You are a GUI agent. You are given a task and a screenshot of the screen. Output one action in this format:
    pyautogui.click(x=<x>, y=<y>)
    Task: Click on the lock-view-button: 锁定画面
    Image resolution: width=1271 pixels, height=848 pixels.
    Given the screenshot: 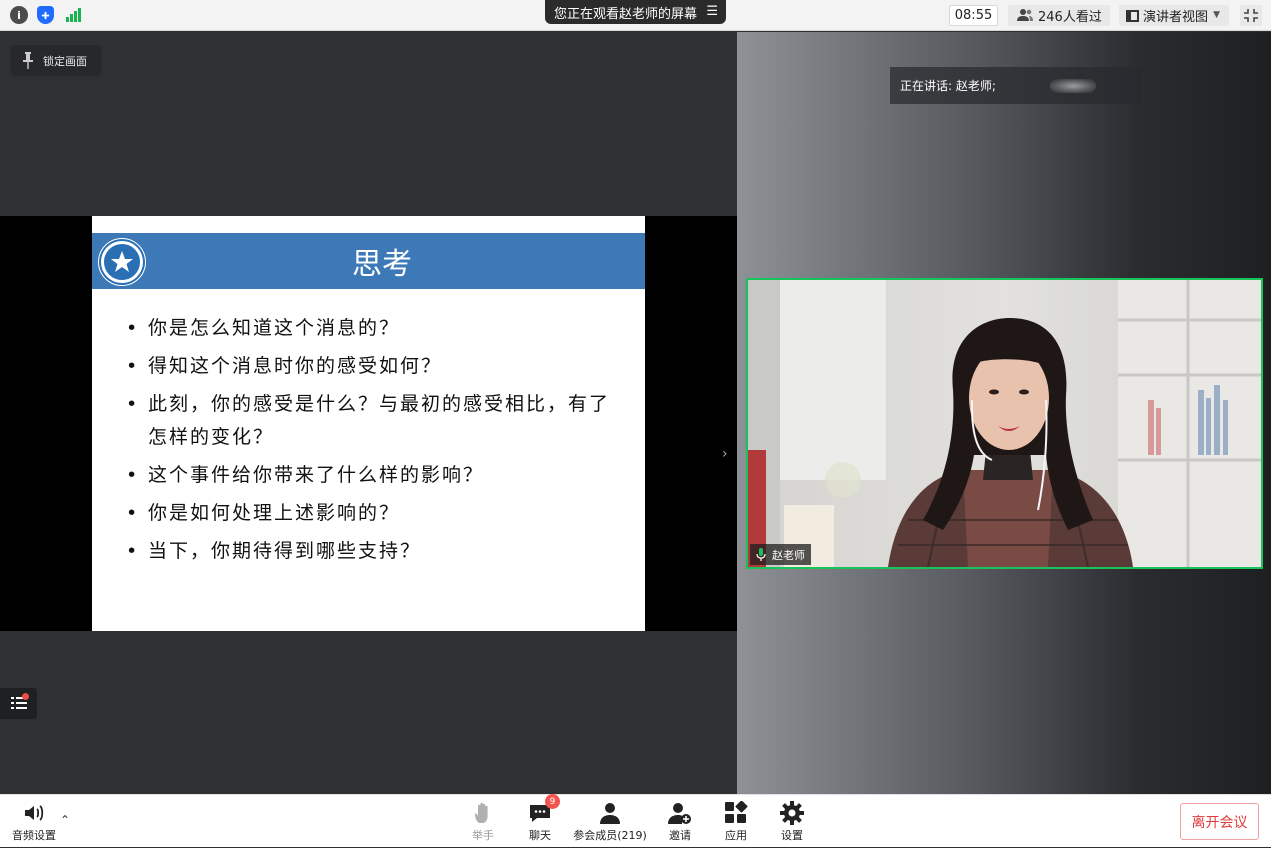 What is the action you would take?
    pyautogui.click(x=56, y=60)
    